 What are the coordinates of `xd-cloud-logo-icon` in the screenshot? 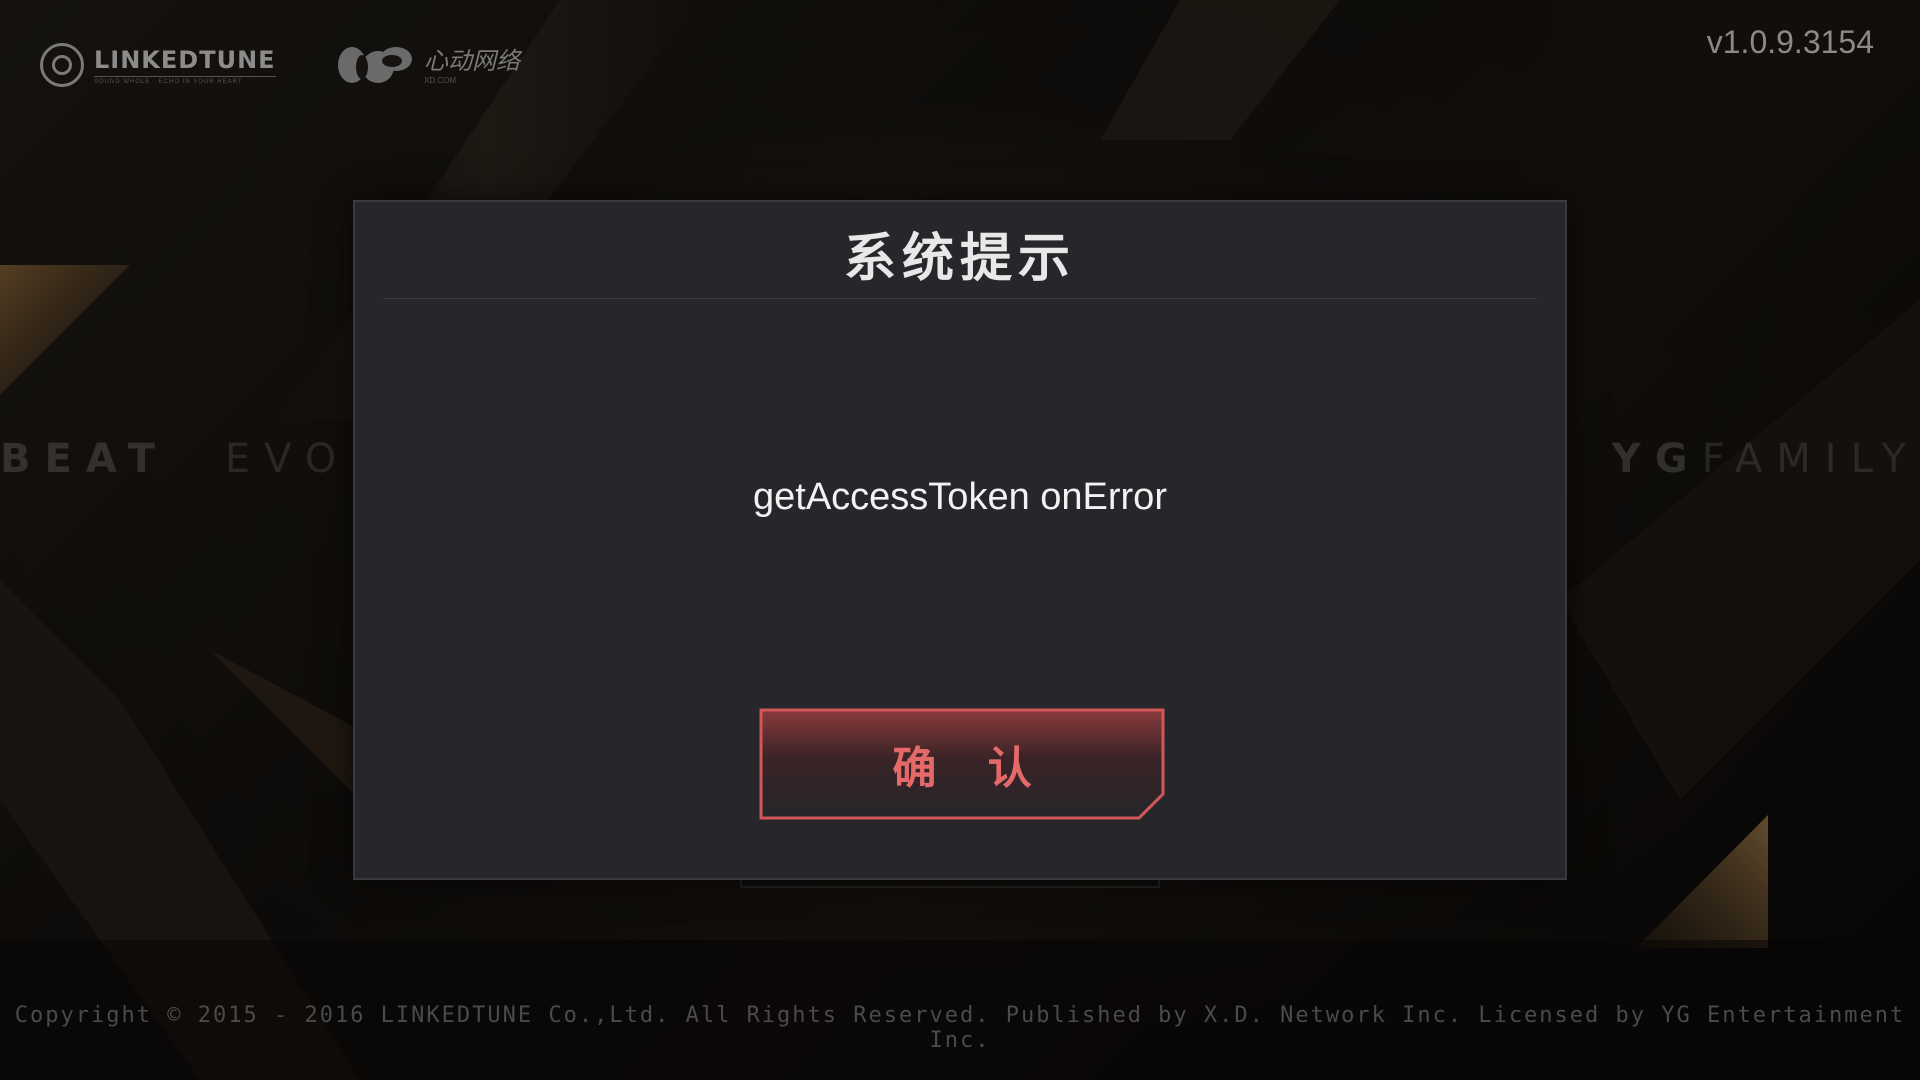 It's located at (375, 65).